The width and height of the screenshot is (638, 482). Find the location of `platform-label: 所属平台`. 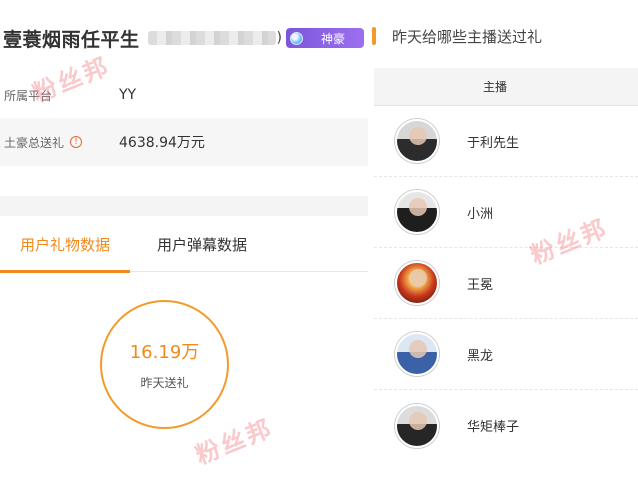

platform-label: 所属平台 is located at coordinates (61, 95).